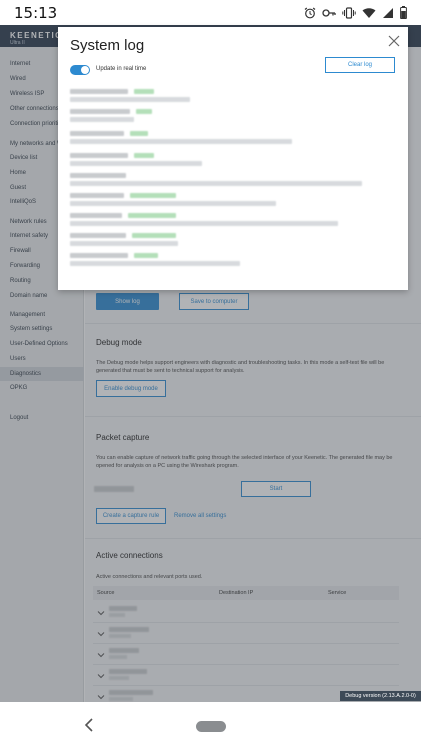 This screenshot has width=421, height=750. What do you see at coordinates (329, 12) in the screenshot?
I see `key-icon` at bounding box center [329, 12].